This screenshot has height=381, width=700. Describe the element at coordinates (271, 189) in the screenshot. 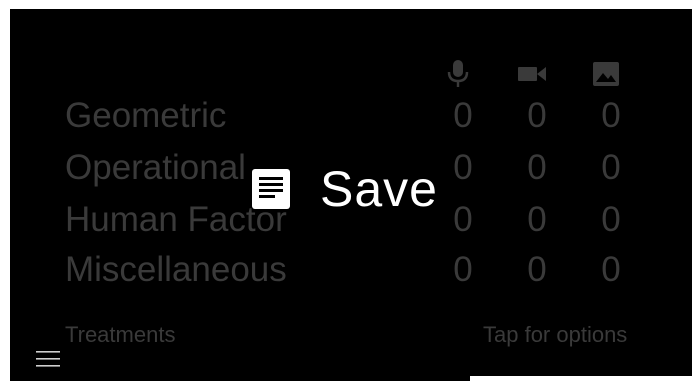

I see `note-icon` at that location.